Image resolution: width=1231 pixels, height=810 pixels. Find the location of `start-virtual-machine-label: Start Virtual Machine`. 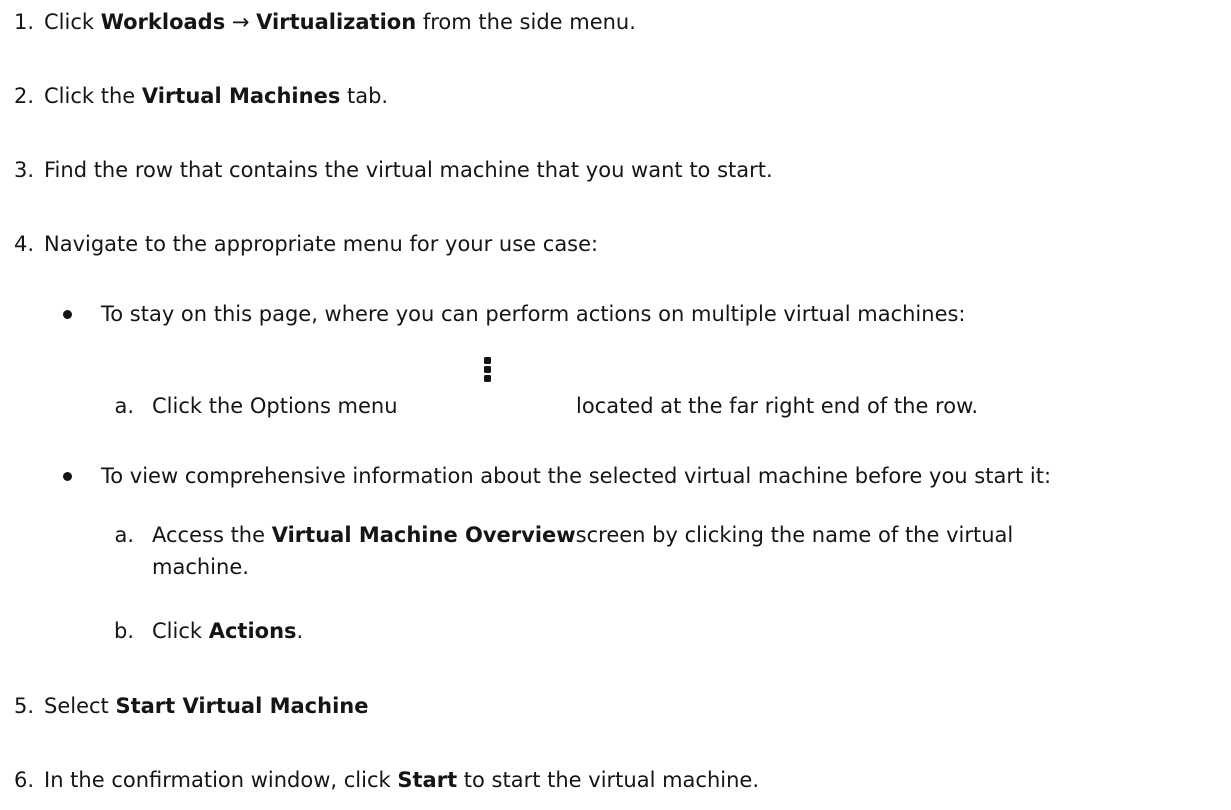

start-virtual-machine-label: Start Virtual Machine is located at coordinates (242, 706).